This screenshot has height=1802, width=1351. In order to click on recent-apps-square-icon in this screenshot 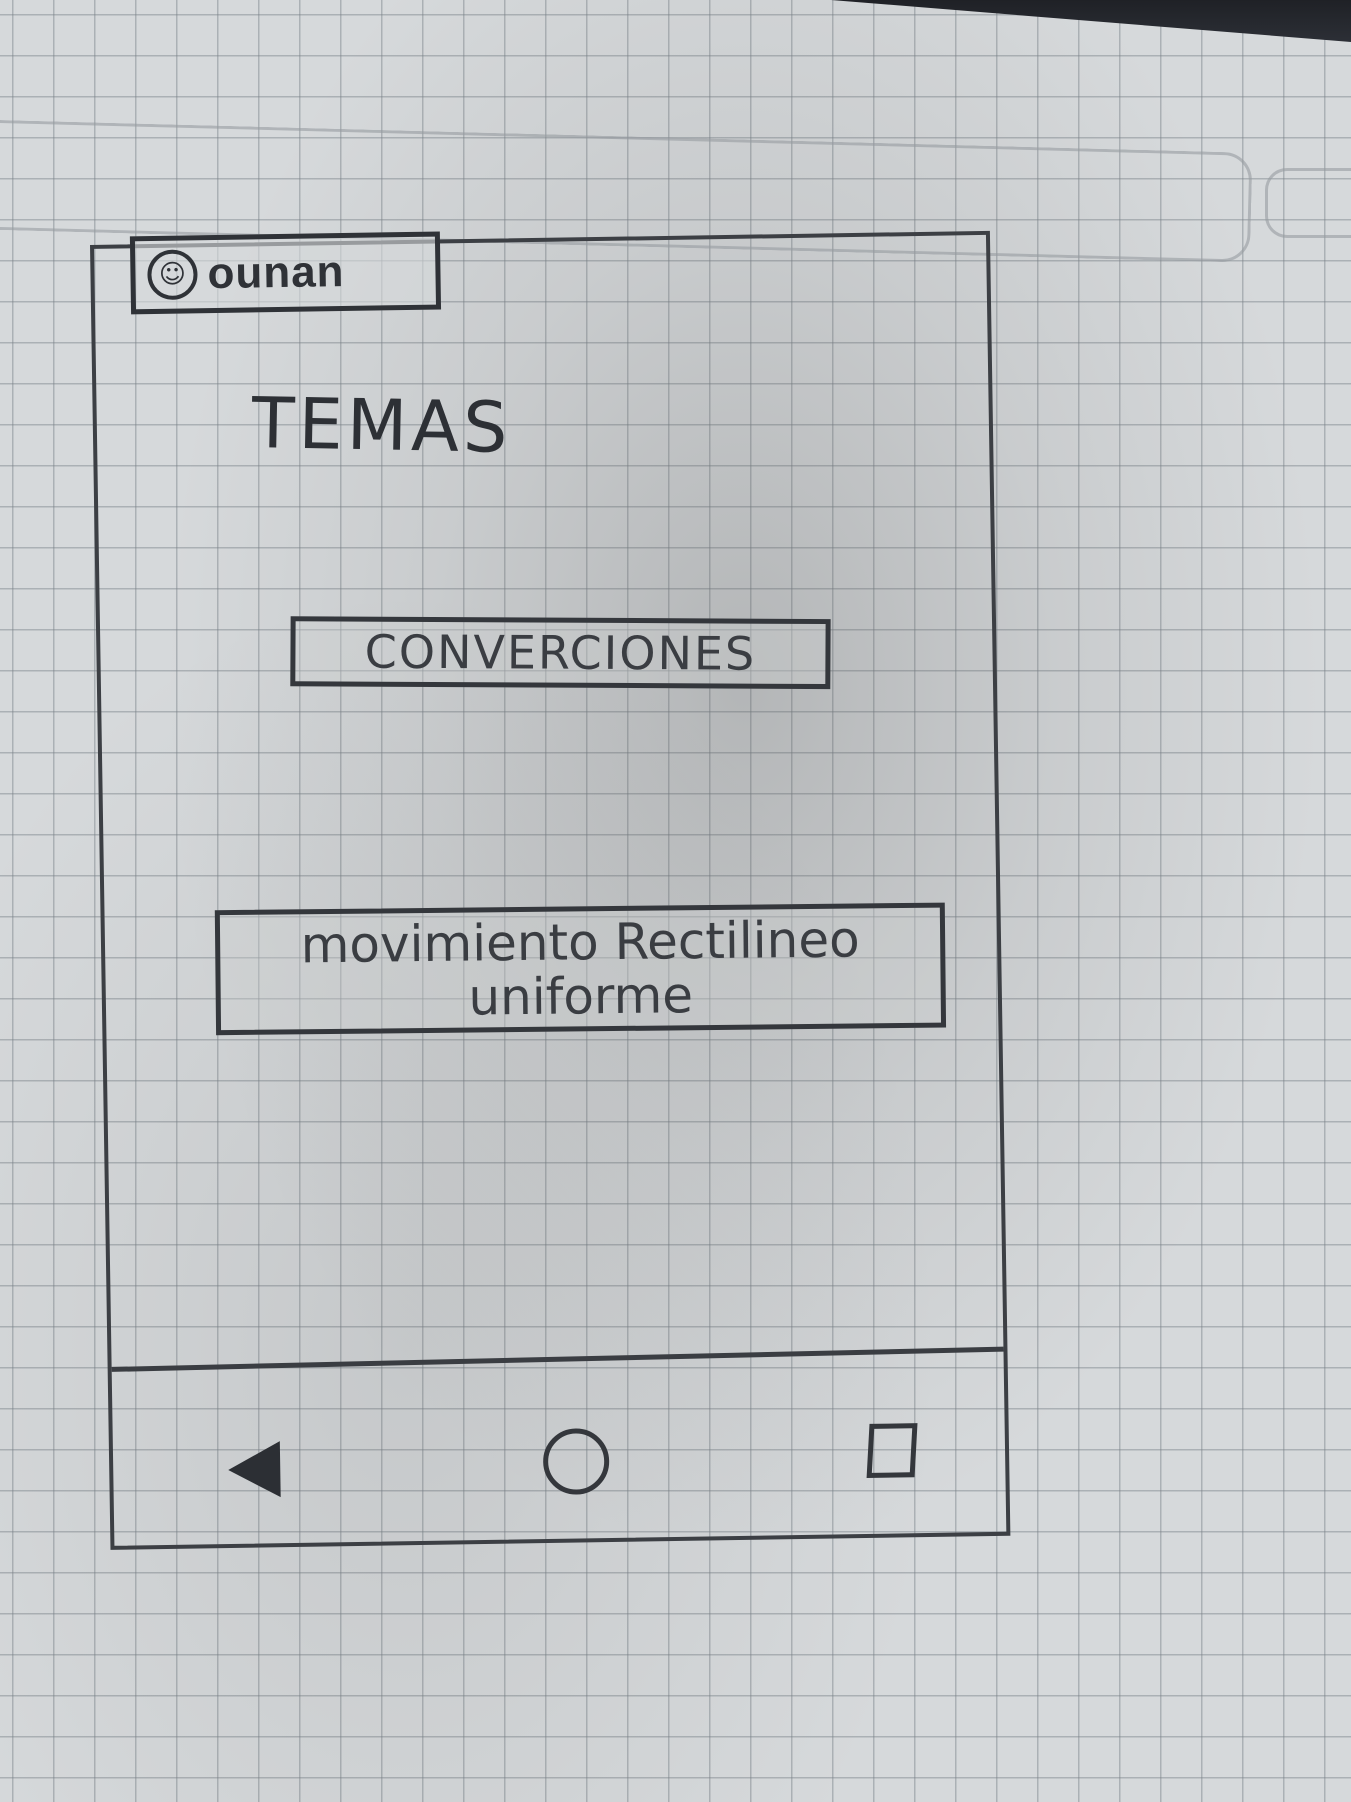, I will do `click(892, 1450)`.